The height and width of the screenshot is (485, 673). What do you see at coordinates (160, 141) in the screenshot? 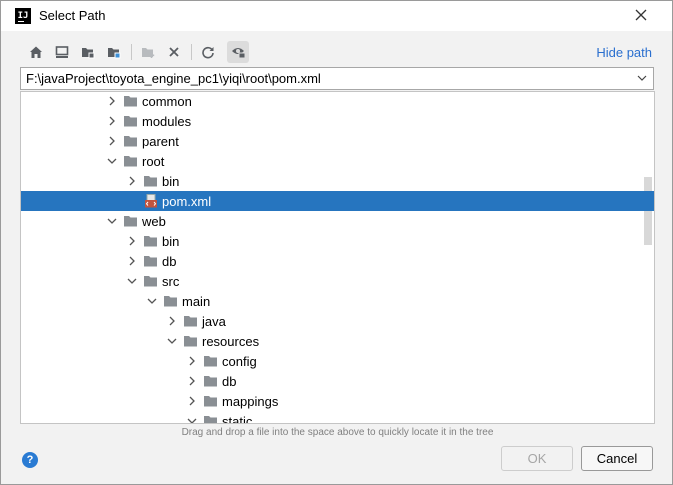
I see `tree-item-label: parent` at bounding box center [160, 141].